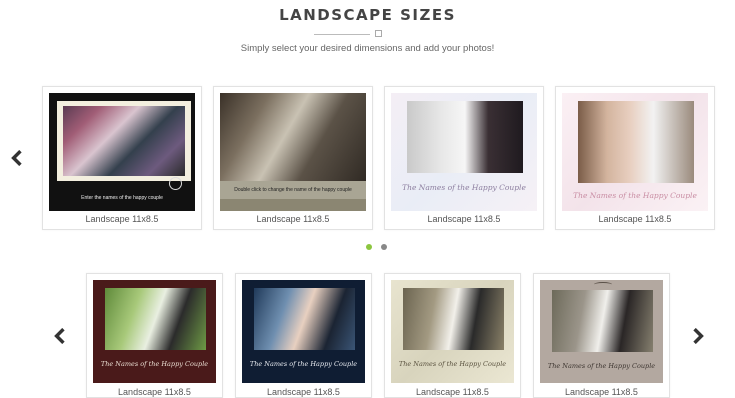 This screenshot has width=735, height=398. I want to click on rings-icon, so click(175, 183).